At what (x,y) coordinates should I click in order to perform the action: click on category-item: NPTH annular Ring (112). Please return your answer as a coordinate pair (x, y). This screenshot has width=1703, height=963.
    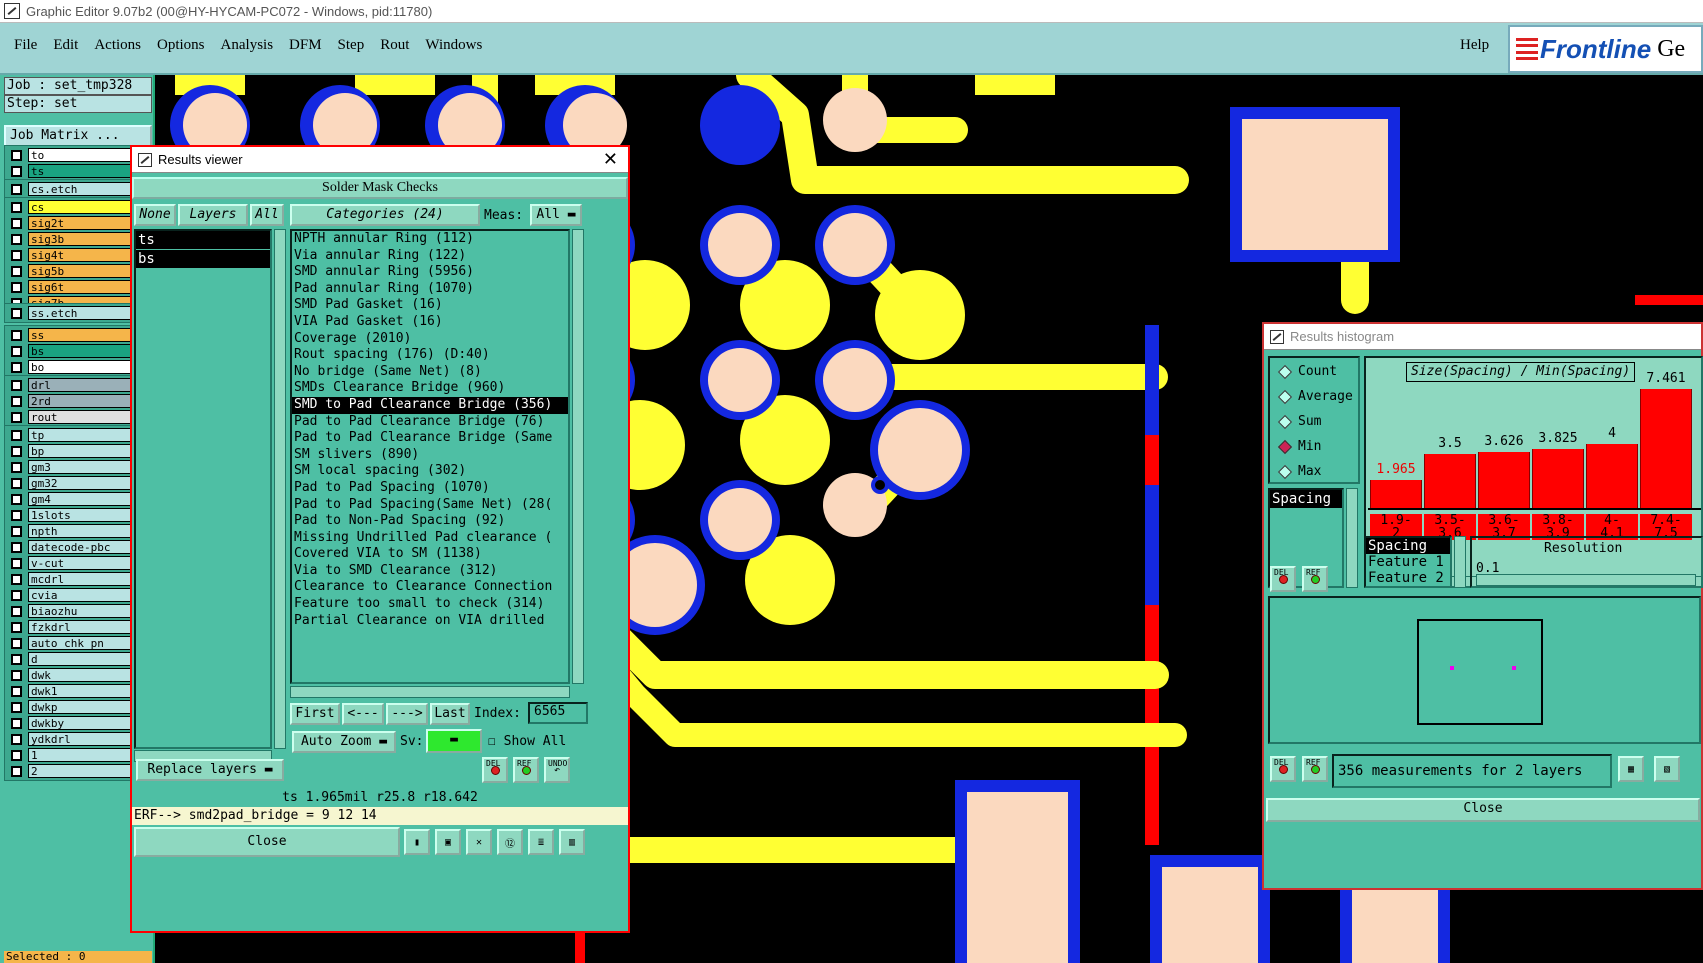
    Looking at the image, I should click on (430, 239).